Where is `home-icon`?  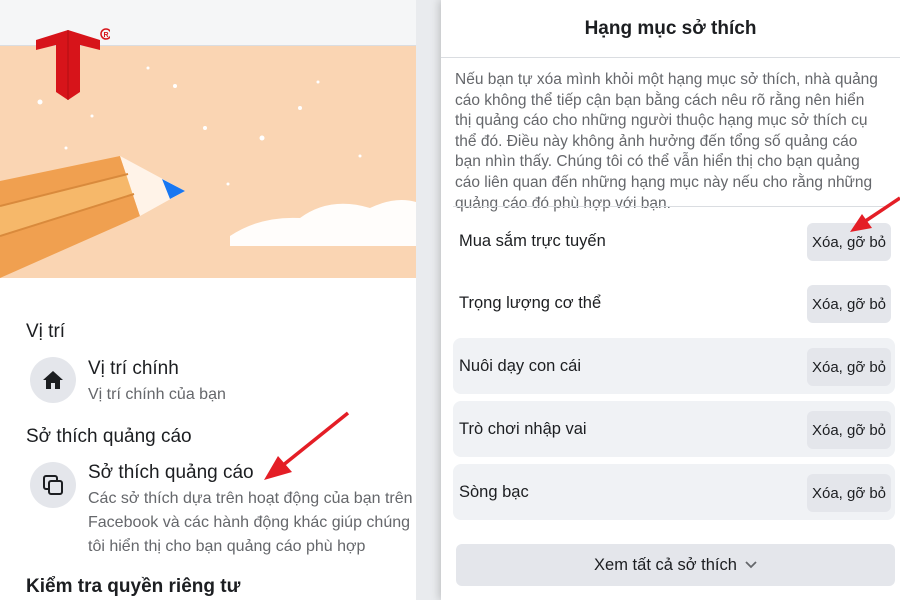 home-icon is located at coordinates (53, 380).